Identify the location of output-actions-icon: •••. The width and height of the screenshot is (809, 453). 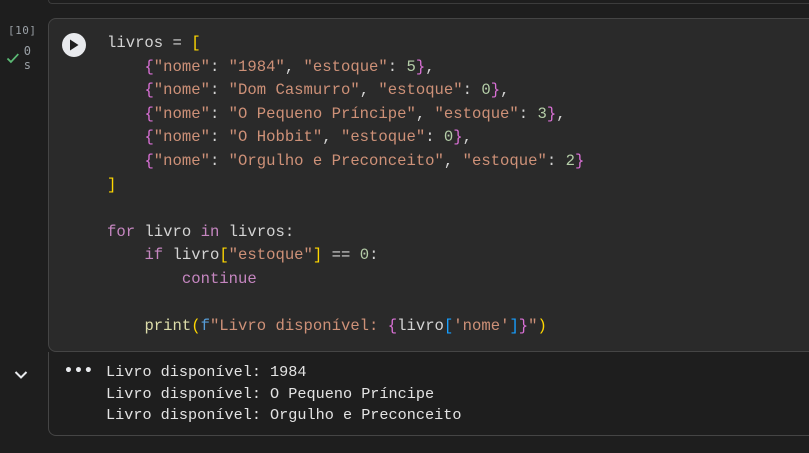
(79, 371).